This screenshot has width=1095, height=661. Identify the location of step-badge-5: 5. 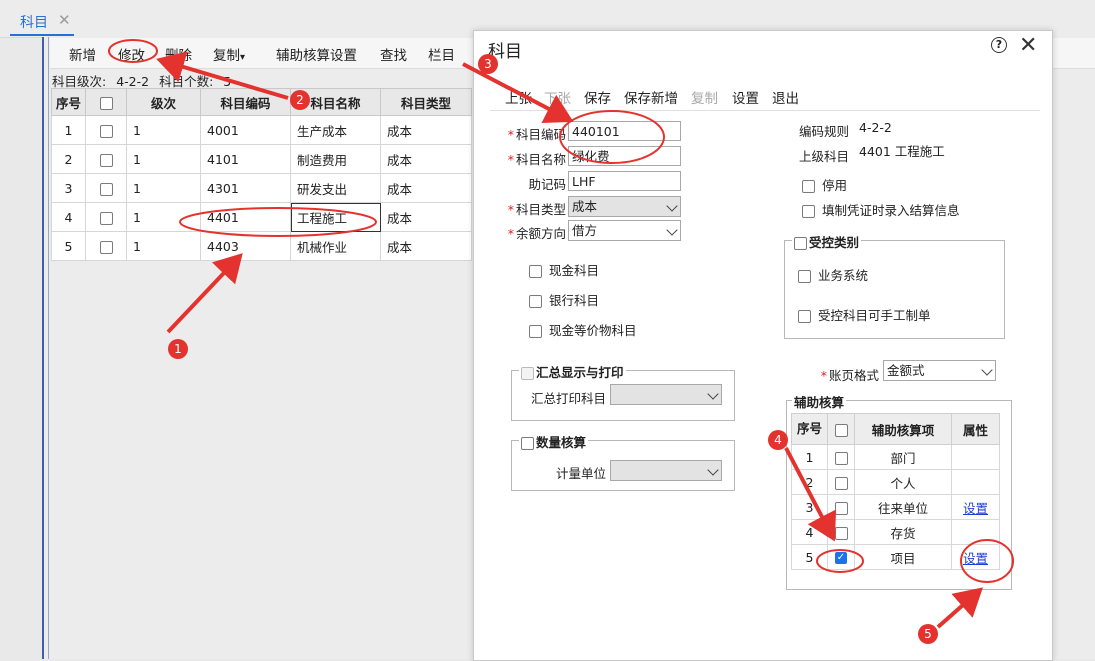
(928, 634).